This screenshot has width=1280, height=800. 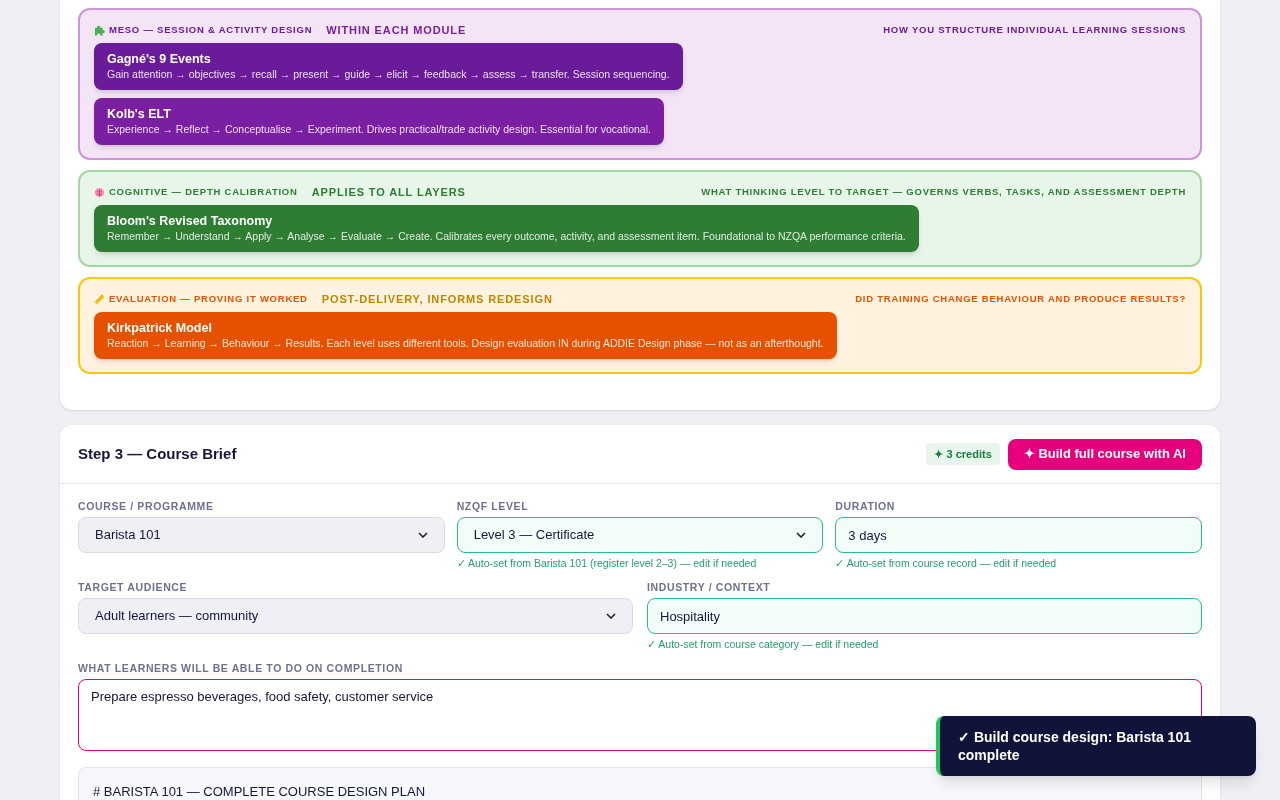 I want to click on field-label: NZQF LEVEL, so click(x=493, y=506).